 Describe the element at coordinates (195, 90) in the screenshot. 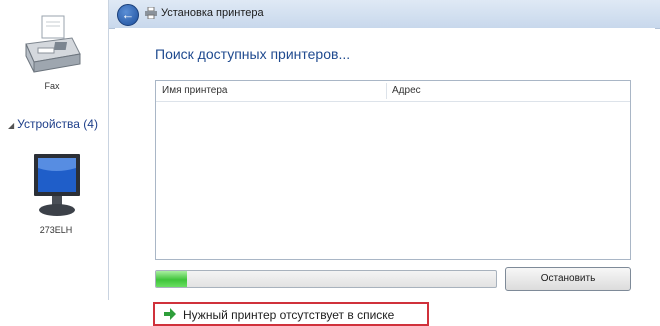

I see `column-header-printer-name: Имя принтера` at that location.